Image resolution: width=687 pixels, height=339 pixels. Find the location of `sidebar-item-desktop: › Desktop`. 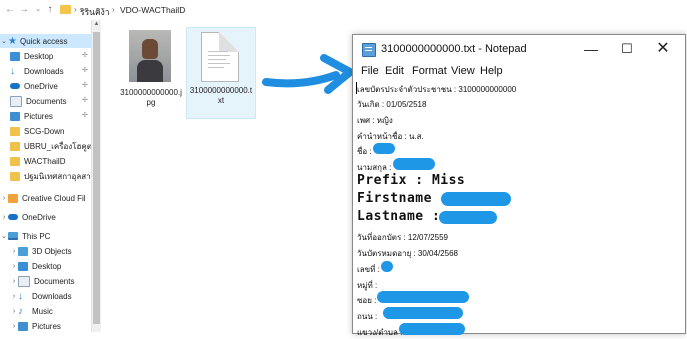

sidebar-item-desktop: › Desktop is located at coordinates (35, 266).